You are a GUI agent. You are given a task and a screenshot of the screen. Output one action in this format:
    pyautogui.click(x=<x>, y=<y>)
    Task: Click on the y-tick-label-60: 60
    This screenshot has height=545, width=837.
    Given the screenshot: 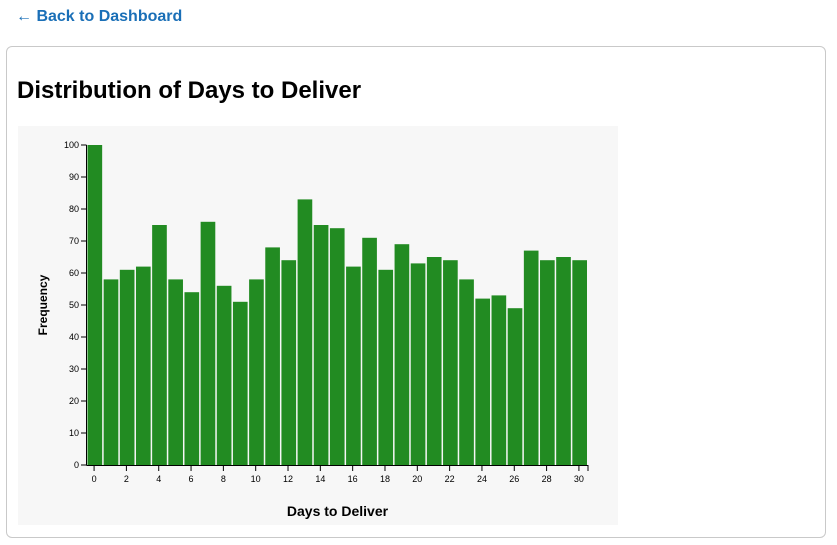 What is the action you would take?
    pyautogui.click(x=74, y=273)
    